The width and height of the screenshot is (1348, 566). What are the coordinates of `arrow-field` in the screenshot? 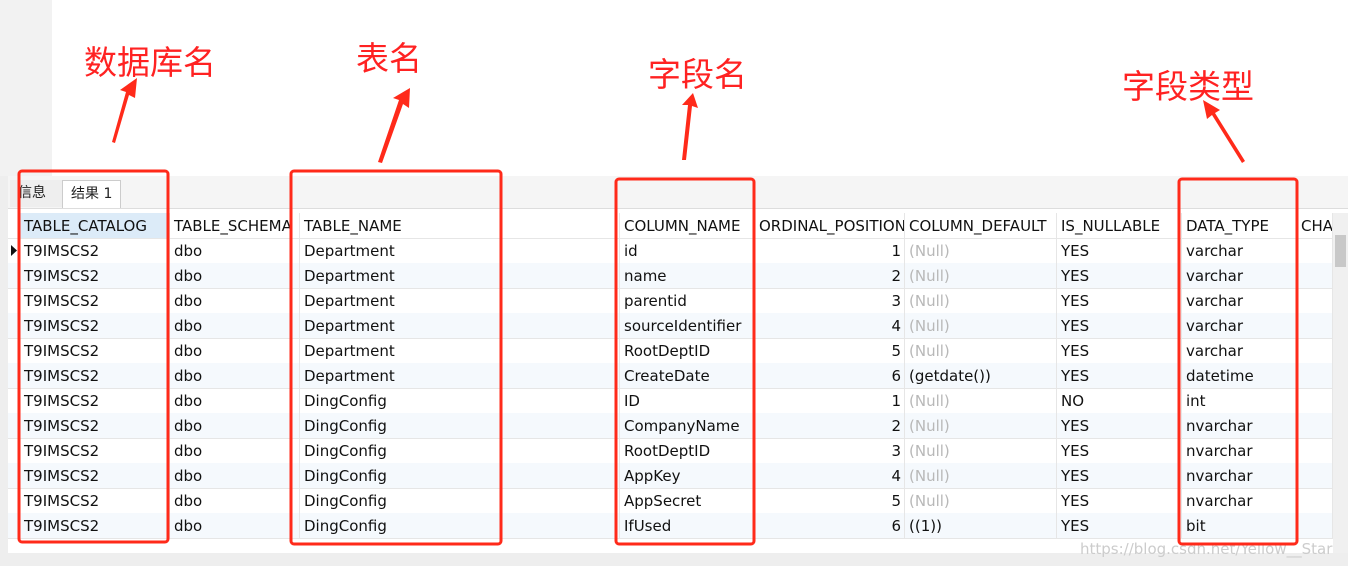 It's located at (690, 126).